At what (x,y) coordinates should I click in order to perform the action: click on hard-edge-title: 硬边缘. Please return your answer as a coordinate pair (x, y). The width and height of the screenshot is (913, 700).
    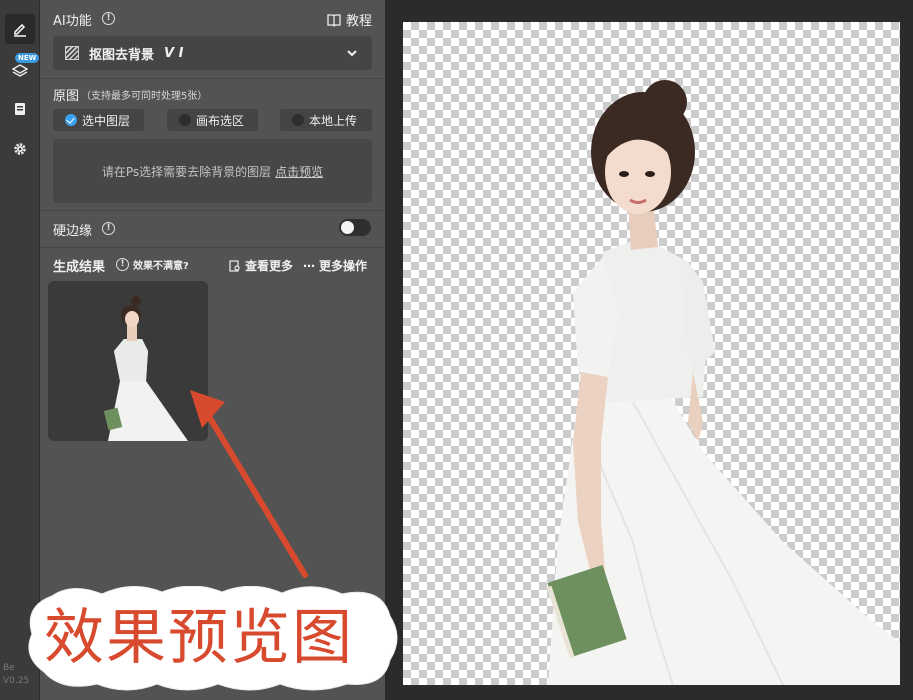
    Looking at the image, I should click on (73, 231).